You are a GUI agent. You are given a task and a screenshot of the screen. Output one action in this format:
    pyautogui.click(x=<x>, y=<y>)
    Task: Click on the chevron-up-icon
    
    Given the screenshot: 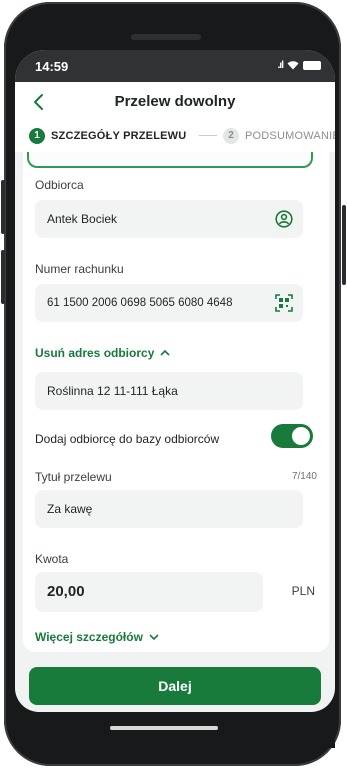 What is the action you would take?
    pyautogui.click(x=165, y=352)
    